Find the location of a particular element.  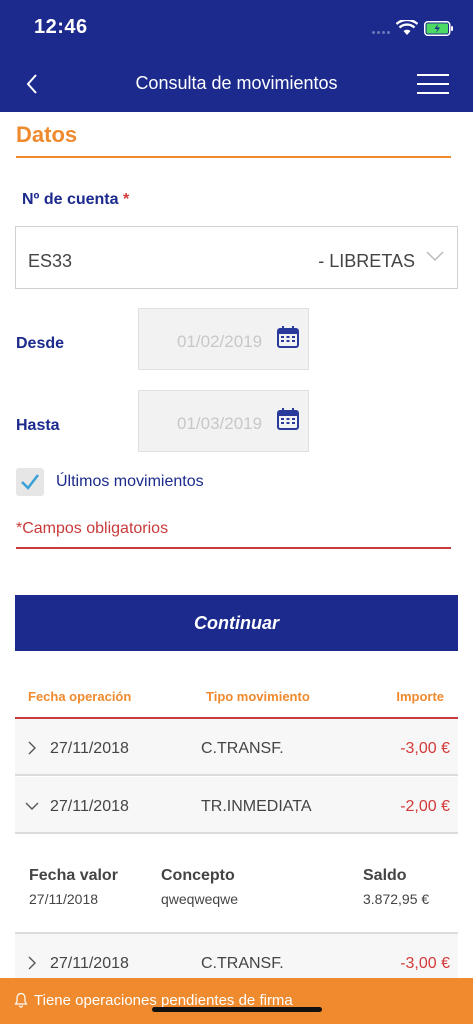

wifi-icon is located at coordinates (407, 27).